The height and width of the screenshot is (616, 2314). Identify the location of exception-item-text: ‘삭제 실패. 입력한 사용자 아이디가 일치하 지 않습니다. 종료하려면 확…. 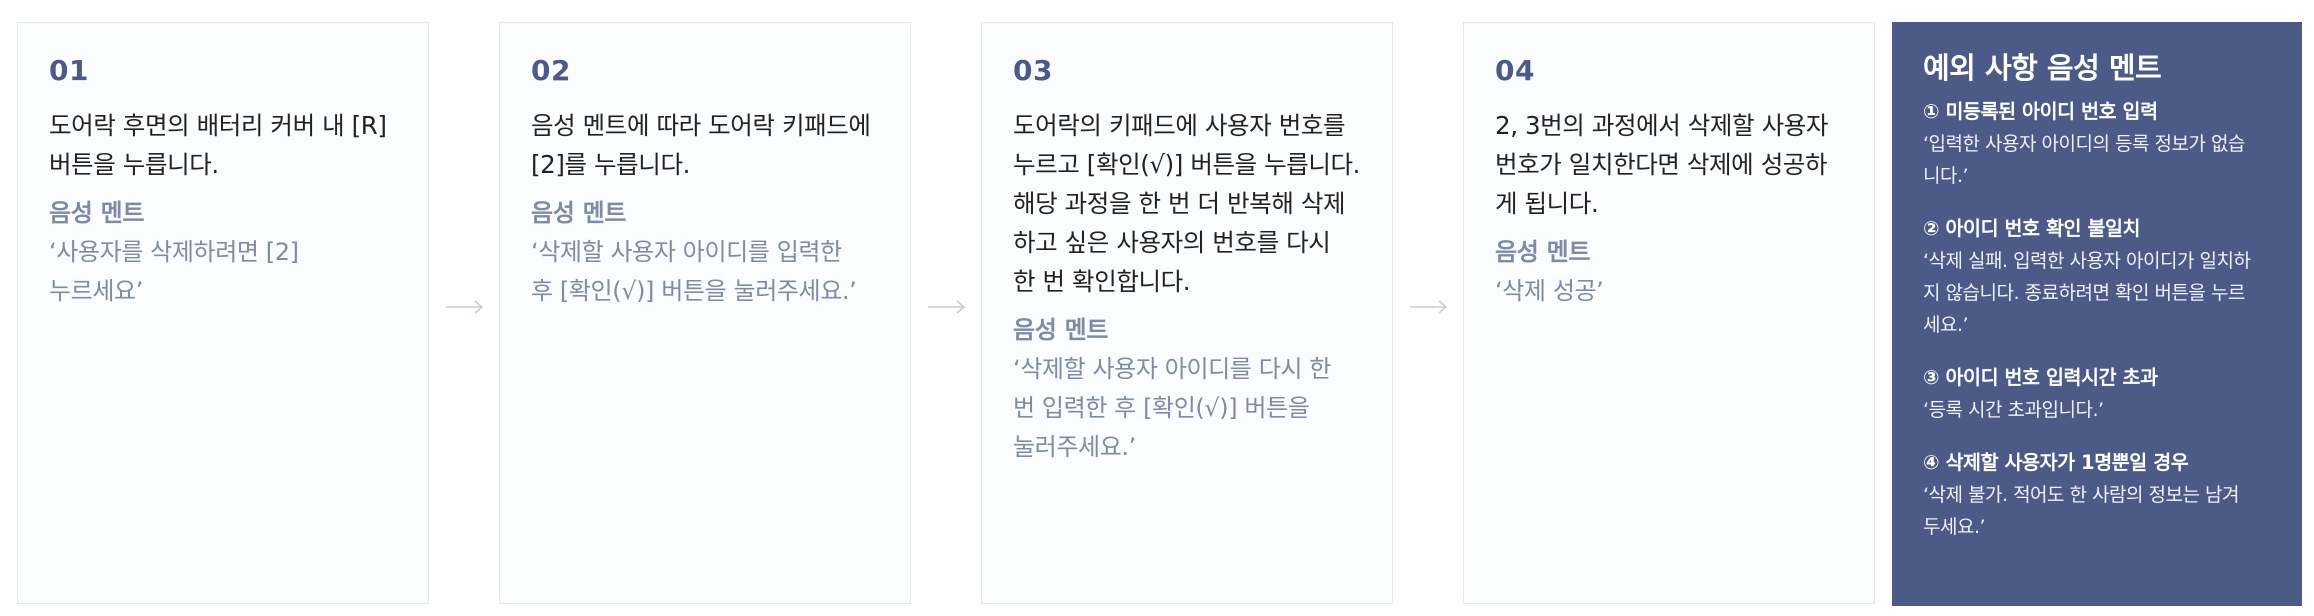
(2101, 293).